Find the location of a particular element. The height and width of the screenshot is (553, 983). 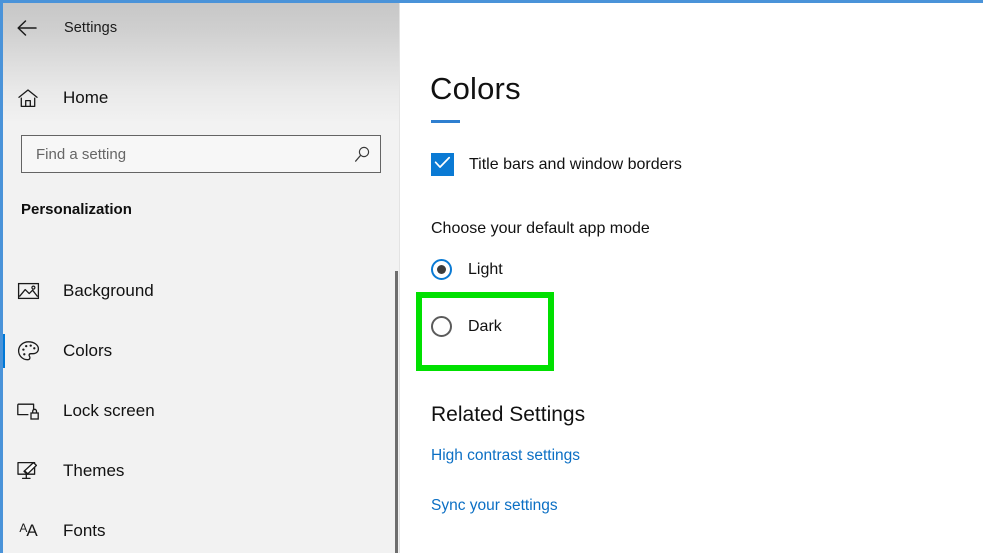

titlebar-row: Settings is located at coordinates (200, 28).